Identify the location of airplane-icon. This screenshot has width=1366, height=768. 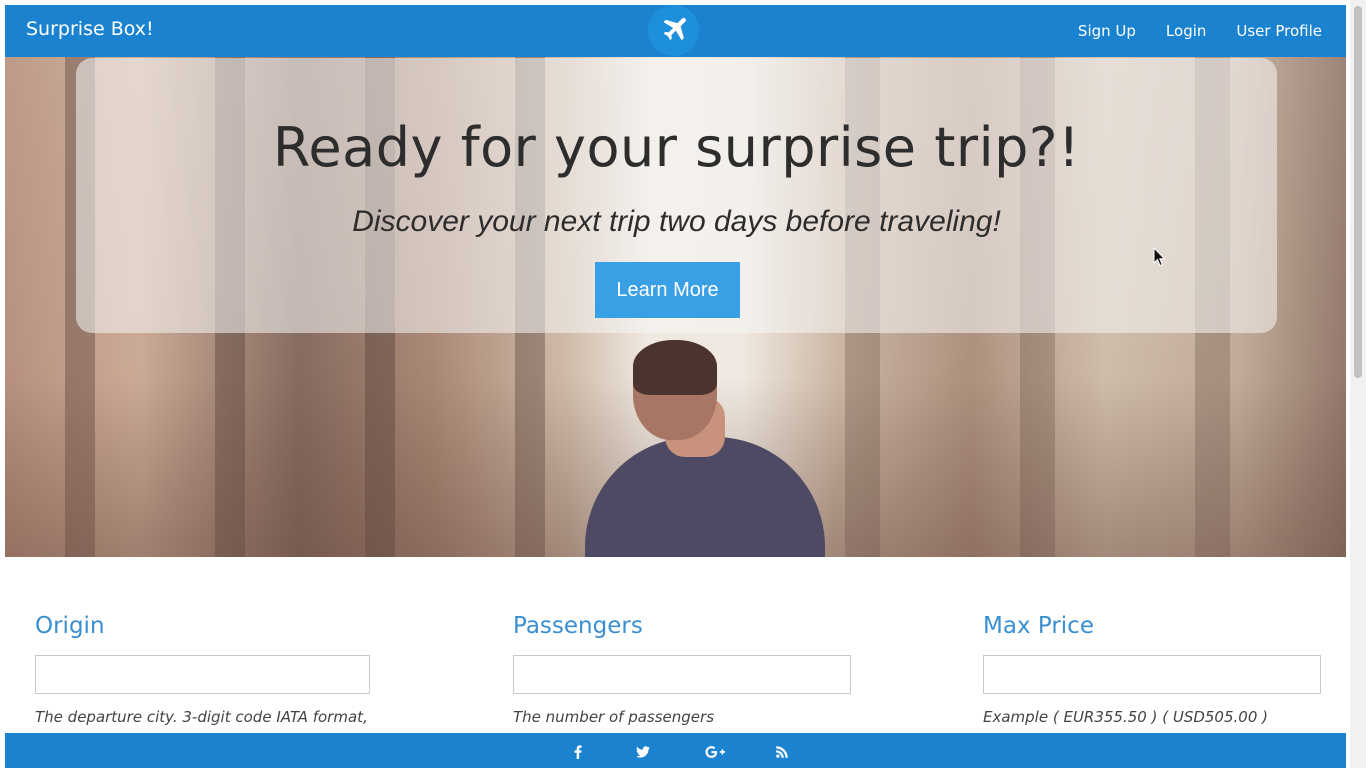
(673, 30).